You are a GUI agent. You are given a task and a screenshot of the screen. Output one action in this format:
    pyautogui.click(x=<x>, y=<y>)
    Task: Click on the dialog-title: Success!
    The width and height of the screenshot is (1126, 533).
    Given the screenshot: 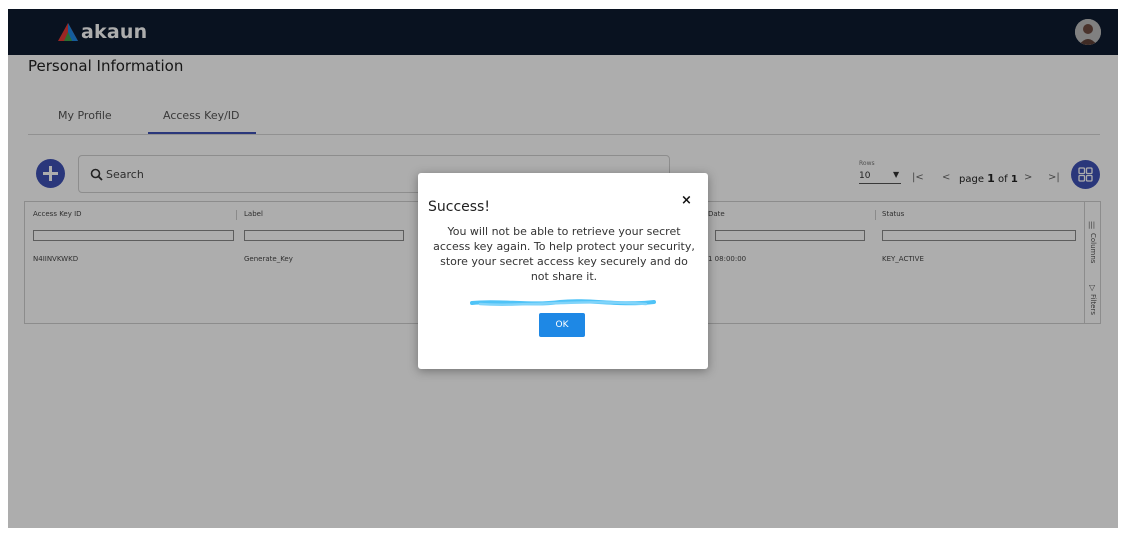 What is the action you would take?
    pyautogui.click(x=459, y=207)
    